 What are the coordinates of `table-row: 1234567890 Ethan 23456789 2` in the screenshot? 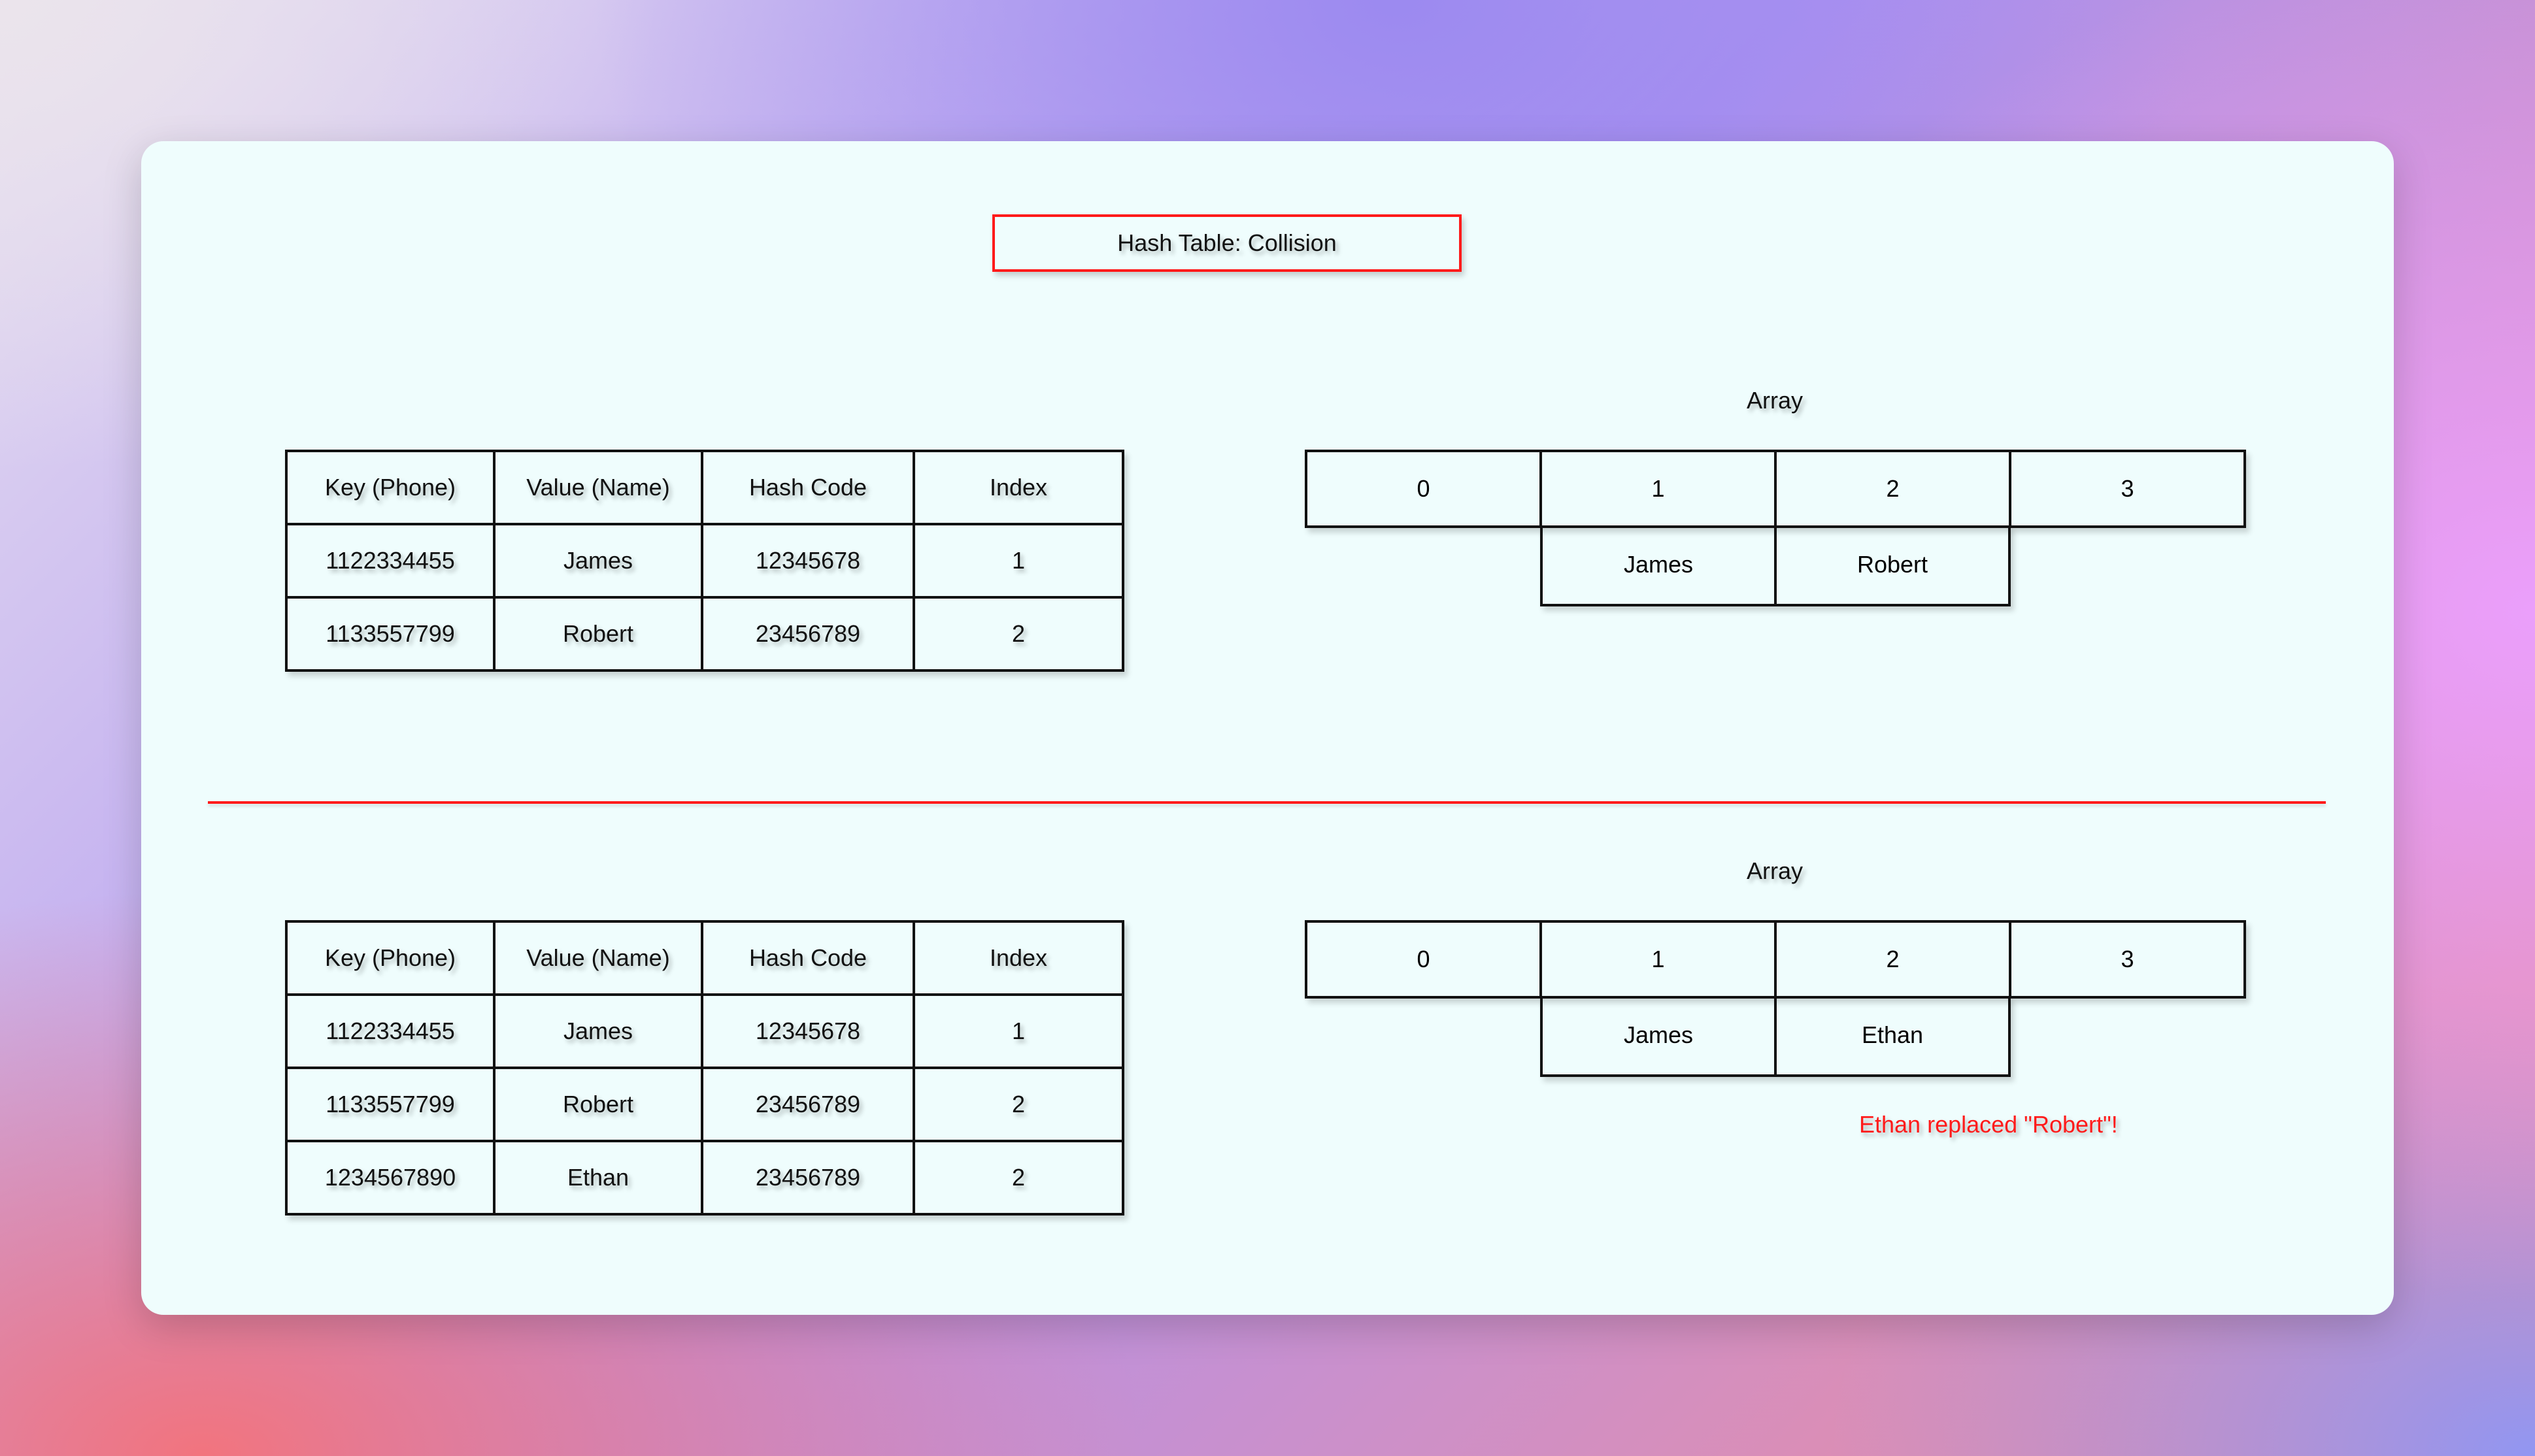 It's located at (704, 1178).